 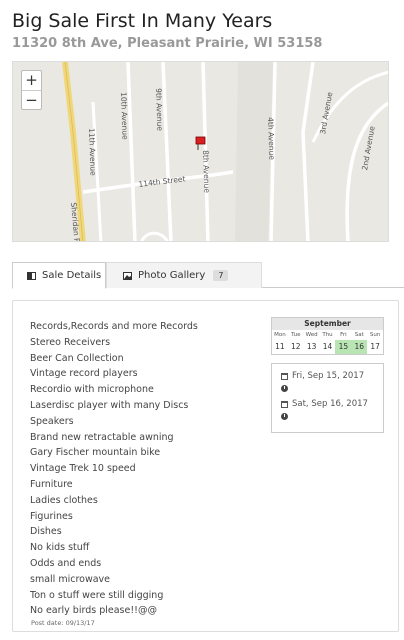 What do you see at coordinates (60, 548) in the screenshot?
I see `list-item: No kids stuff` at bounding box center [60, 548].